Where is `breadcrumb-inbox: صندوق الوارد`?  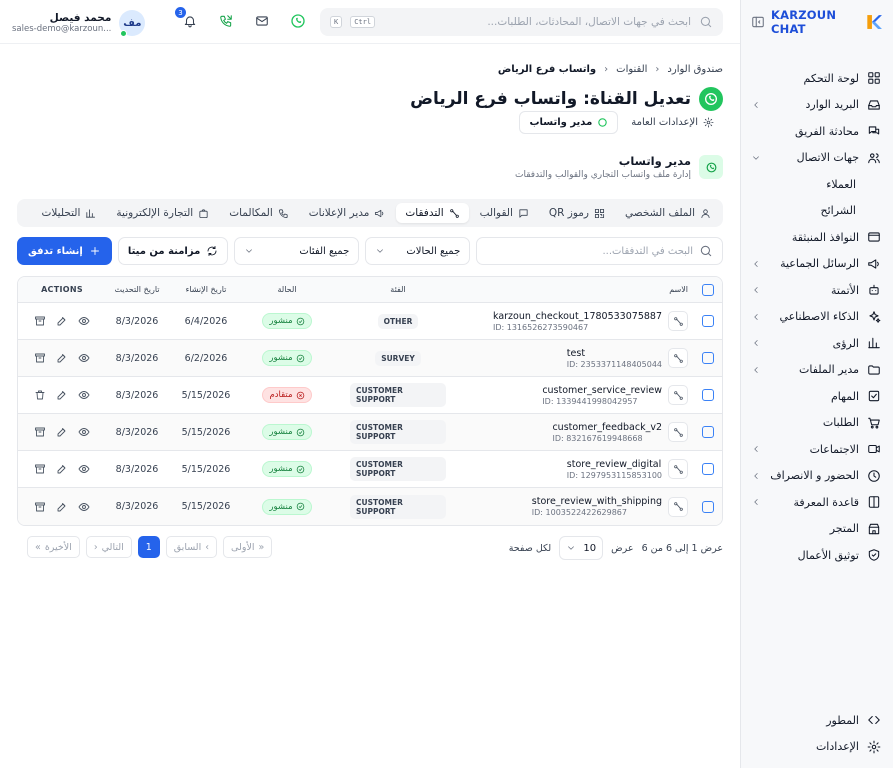
breadcrumb-inbox: صندوق الوارد is located at coordinates (695, 69).